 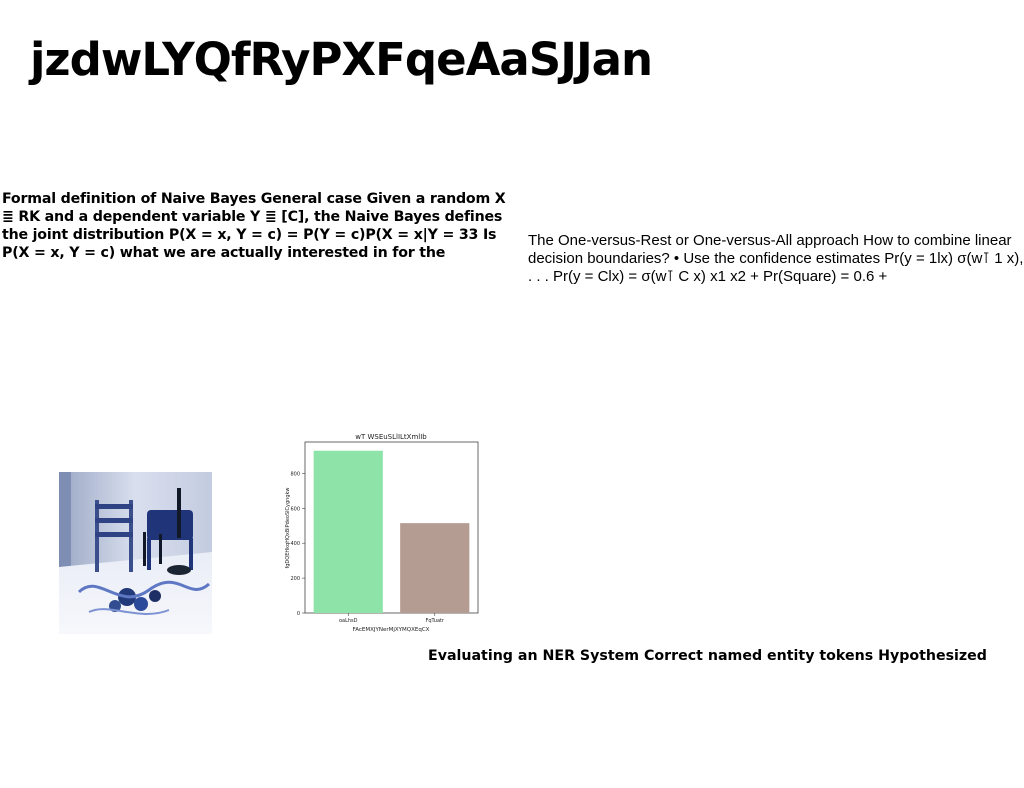 What do you see at coordinates (341, 59) in the screenshot?
I see `page-title: jzdwLYQfRyPXFqeAaSJJan` at bounding box center [341, 59].